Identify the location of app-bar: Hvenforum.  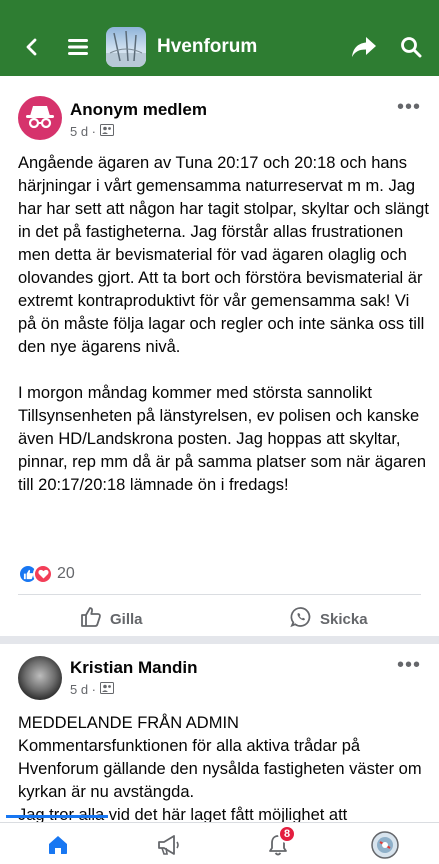
(219, 47).